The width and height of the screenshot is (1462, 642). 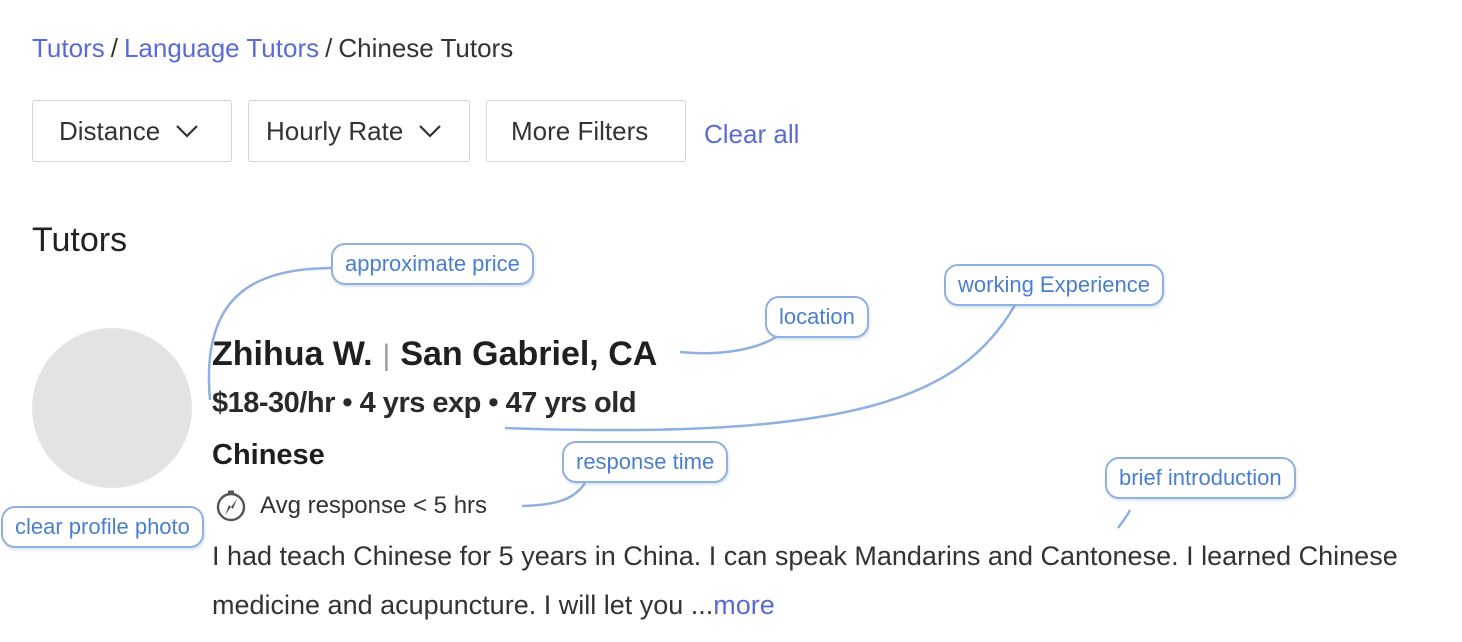 I want to click on annotation-clear-profile-photo: clear profile photo, so click(x=102, y=527).